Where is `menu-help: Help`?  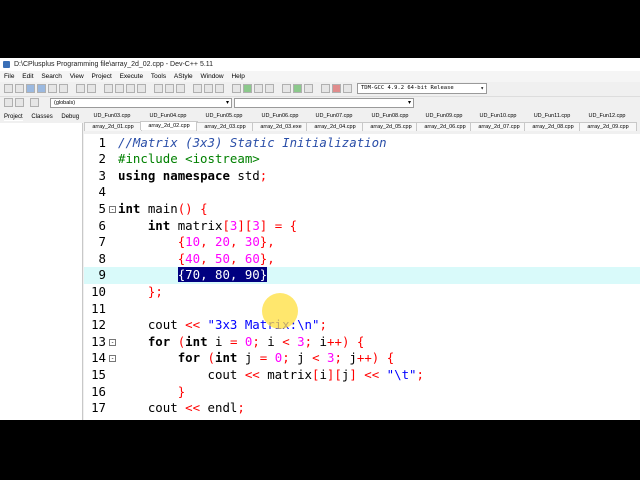 menu-help: Help is located at coordinates (237, 76).